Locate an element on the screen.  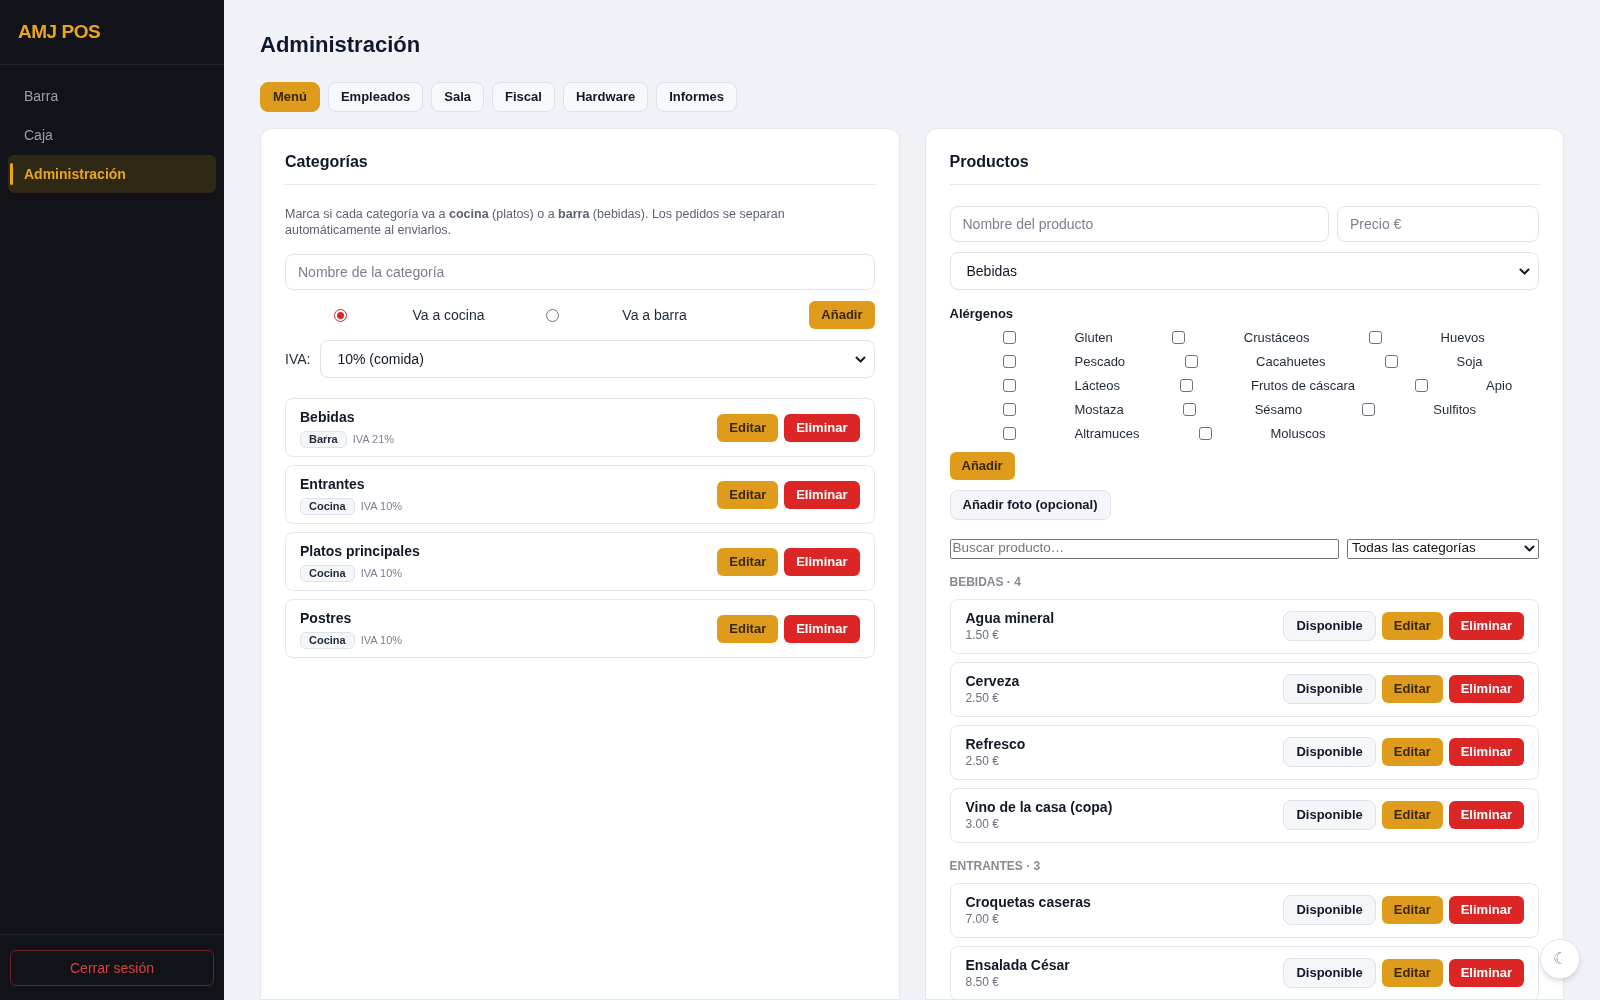
logout-button: Cerrar sesión is located at coordinates (112, 968).